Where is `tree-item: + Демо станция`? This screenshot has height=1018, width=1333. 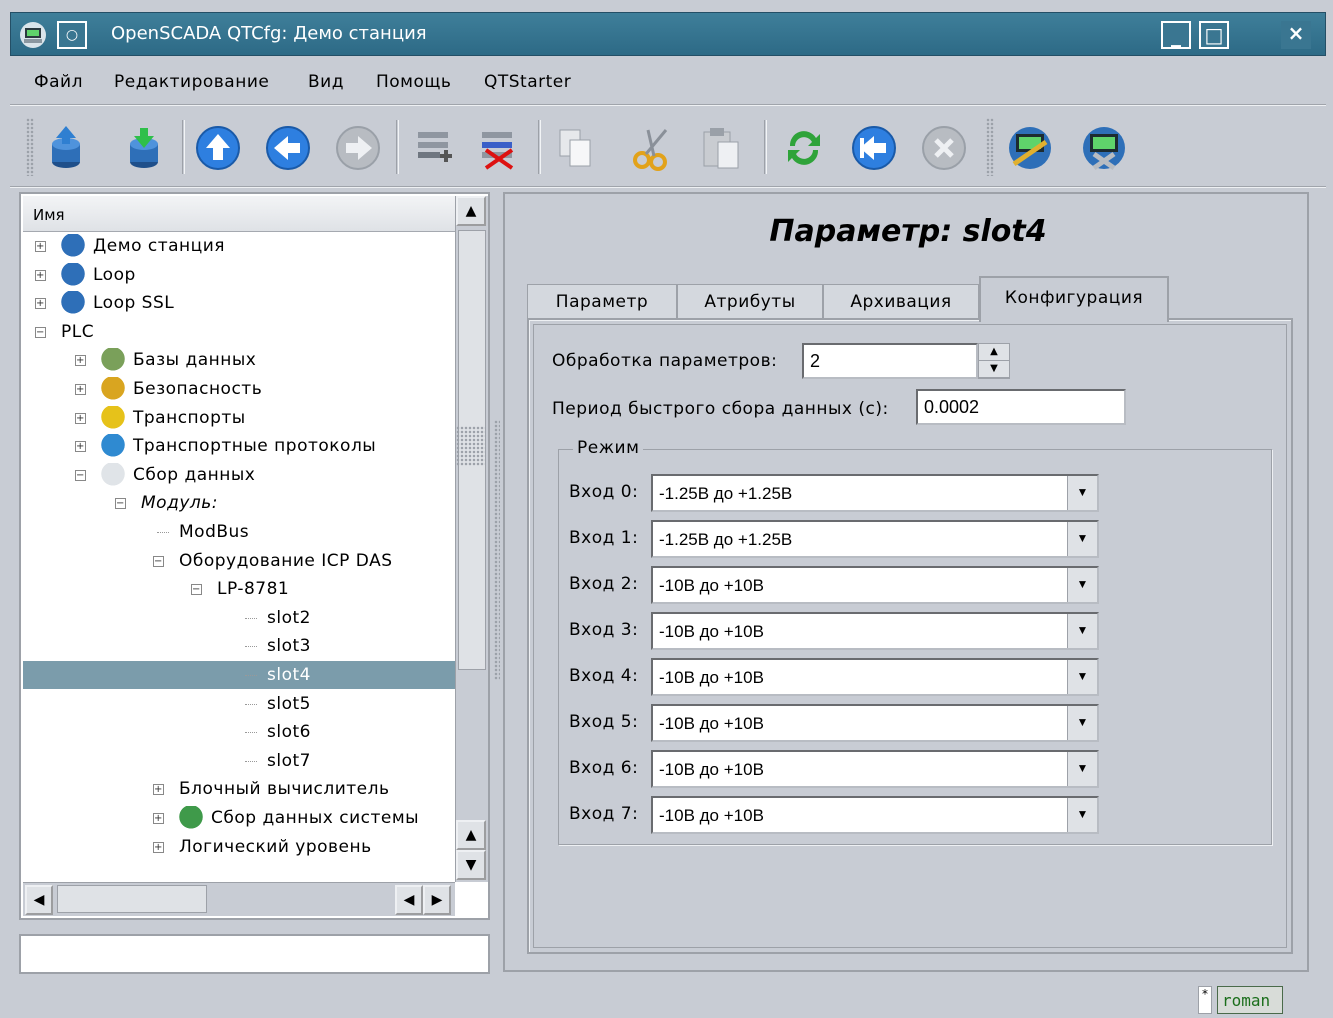 tree-item: + Демо станция is located at coordinates (239, 247).